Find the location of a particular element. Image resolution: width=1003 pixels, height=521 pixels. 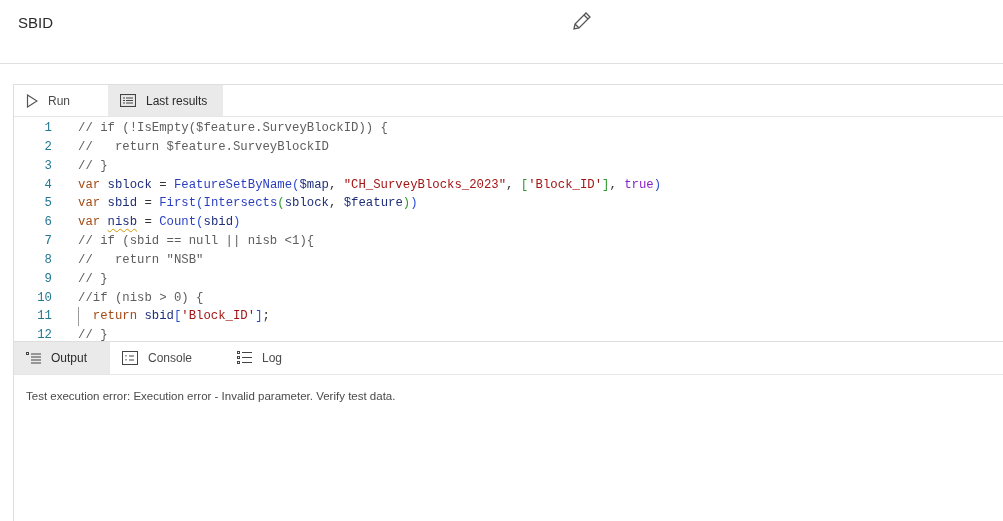

line-number: 11 is located at coordinates (44, 317).